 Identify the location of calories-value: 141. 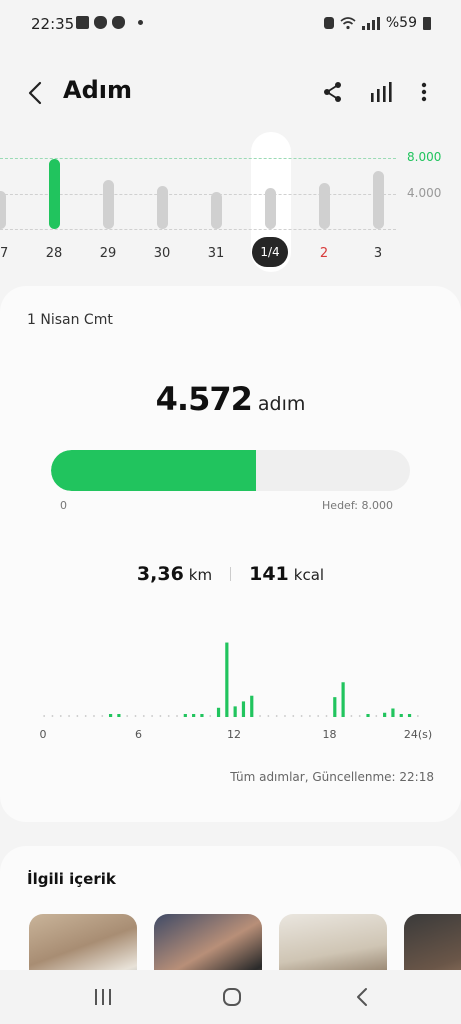
(269, 574).